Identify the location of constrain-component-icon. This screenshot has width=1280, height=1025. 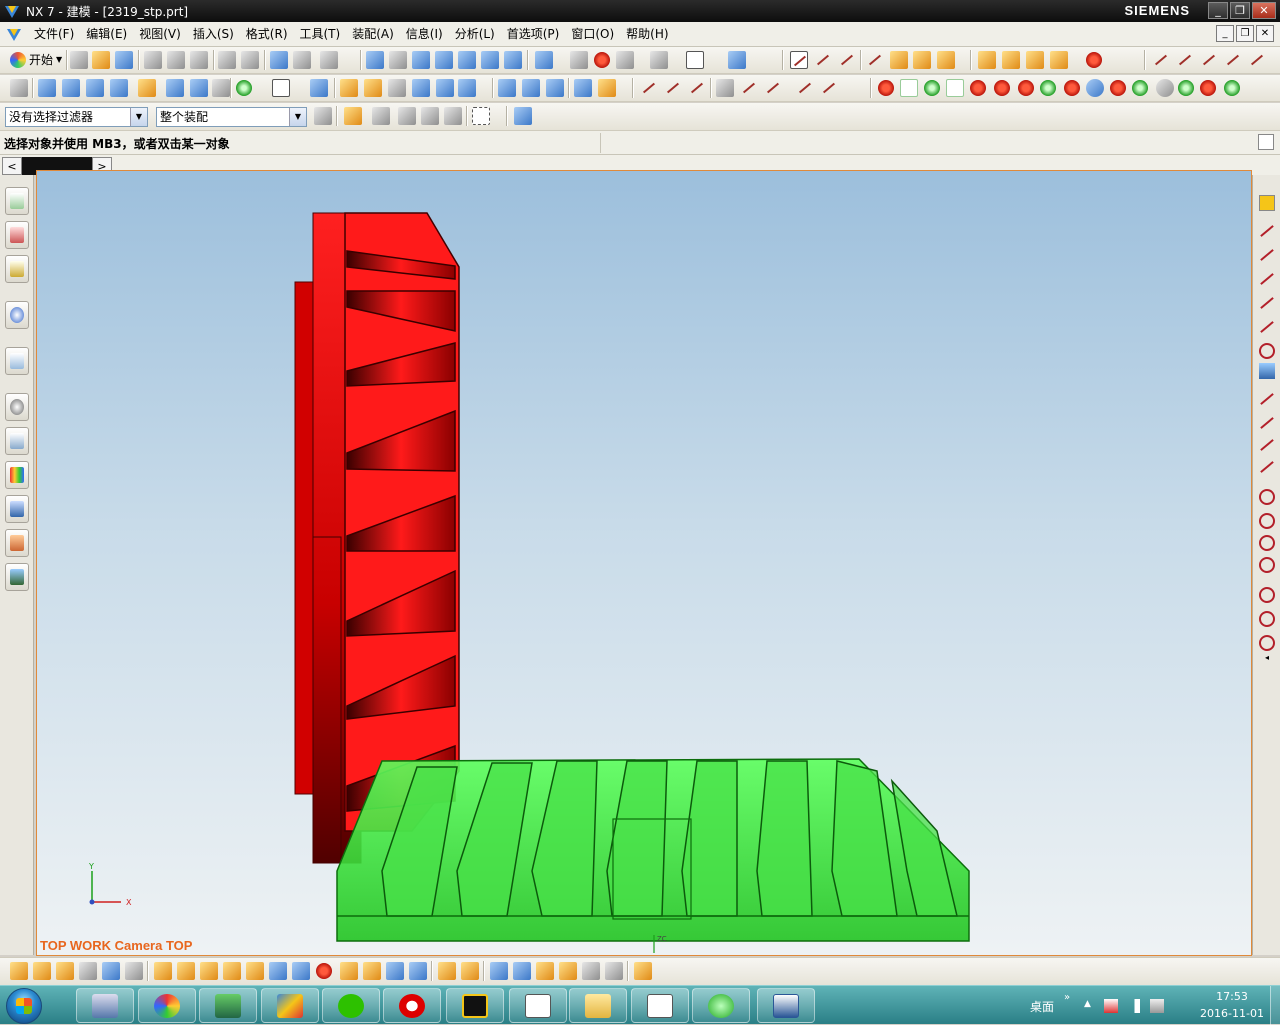
(186, 971).